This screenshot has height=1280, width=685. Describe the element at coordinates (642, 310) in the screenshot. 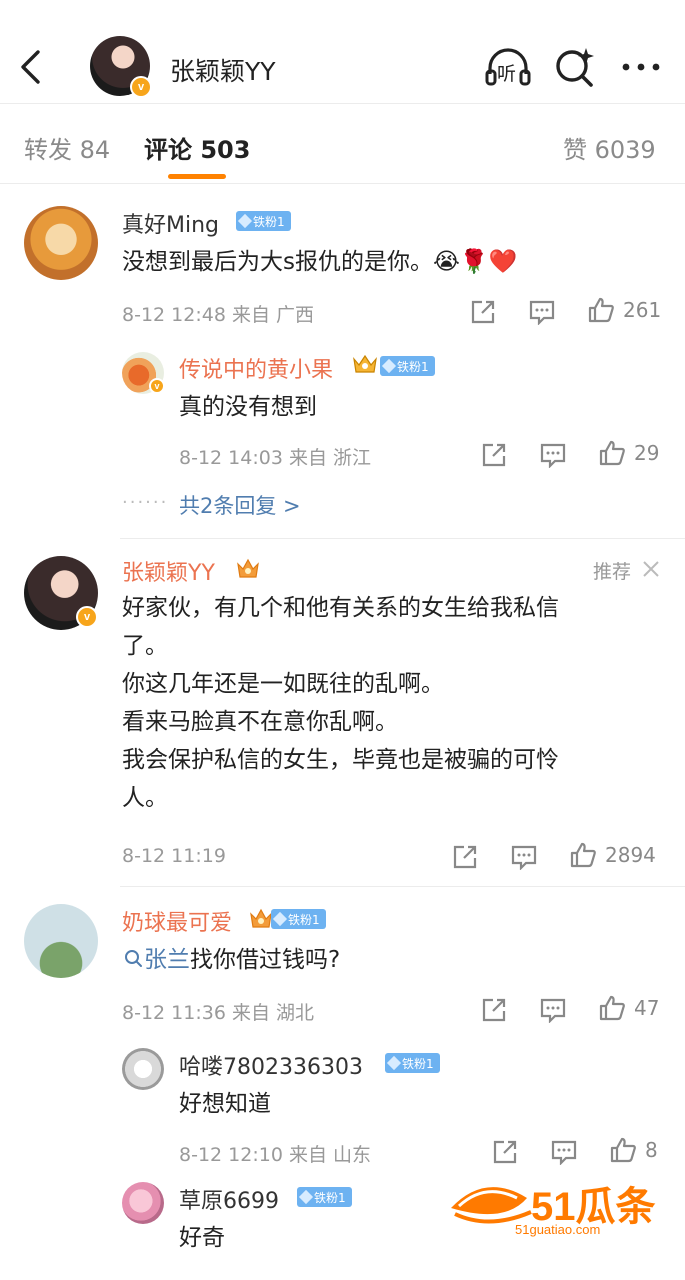

I see `like-count: 261` at that location.